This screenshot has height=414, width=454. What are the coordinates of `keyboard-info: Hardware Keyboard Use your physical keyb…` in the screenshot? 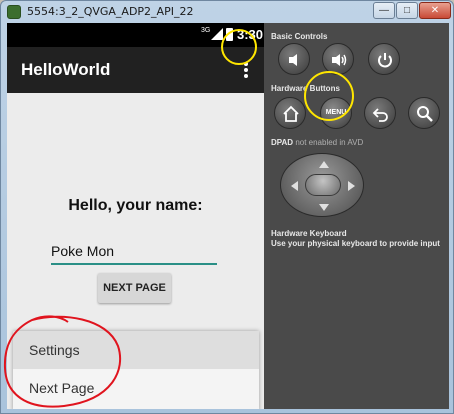 It's located at (355, 239).